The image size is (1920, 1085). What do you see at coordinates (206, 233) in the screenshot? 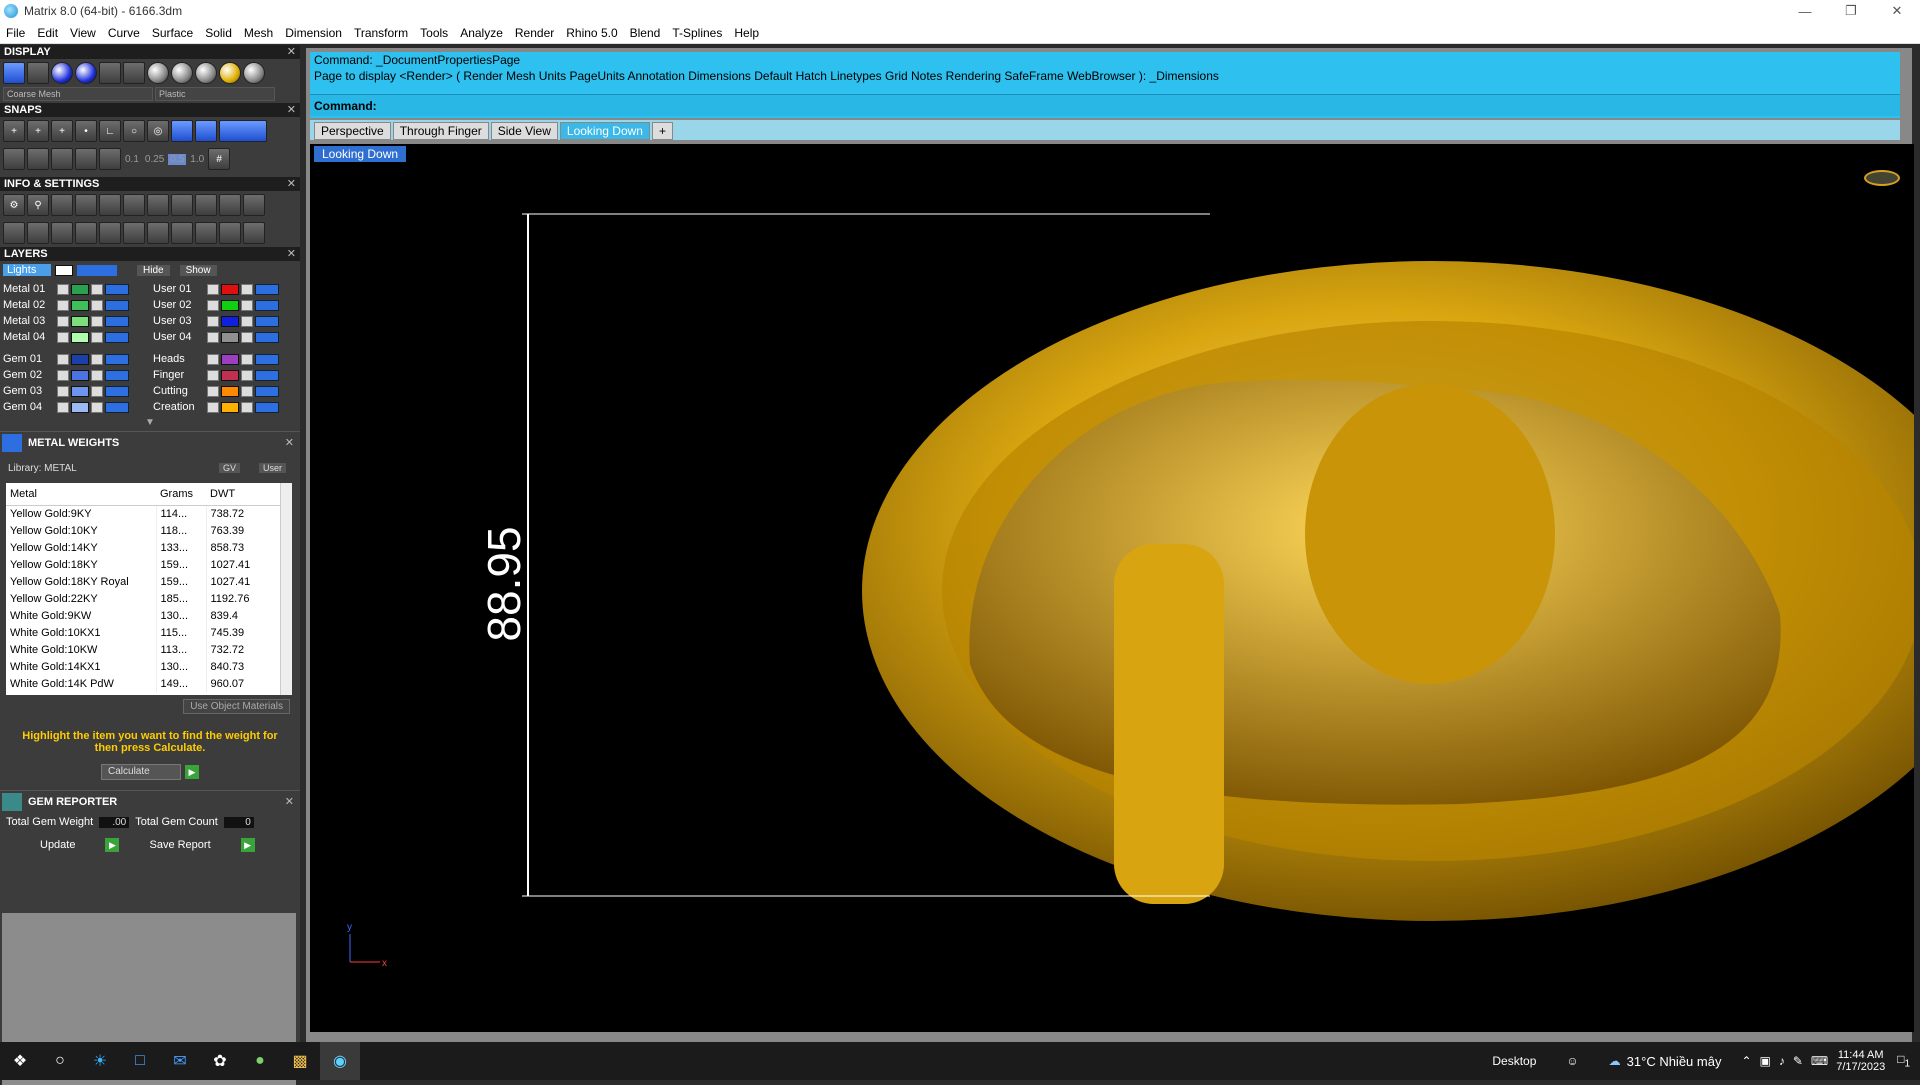
I see `tool-e-icon` at bounding box center [206, 233].